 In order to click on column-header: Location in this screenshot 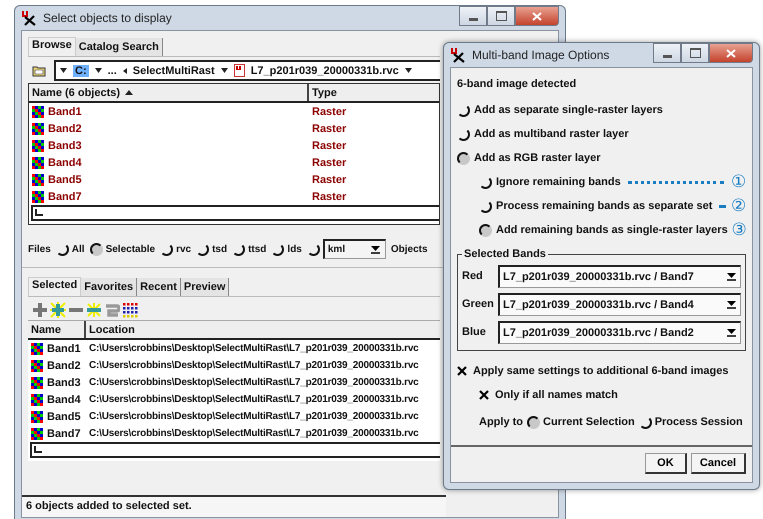, I will do `click(263, 329)`.